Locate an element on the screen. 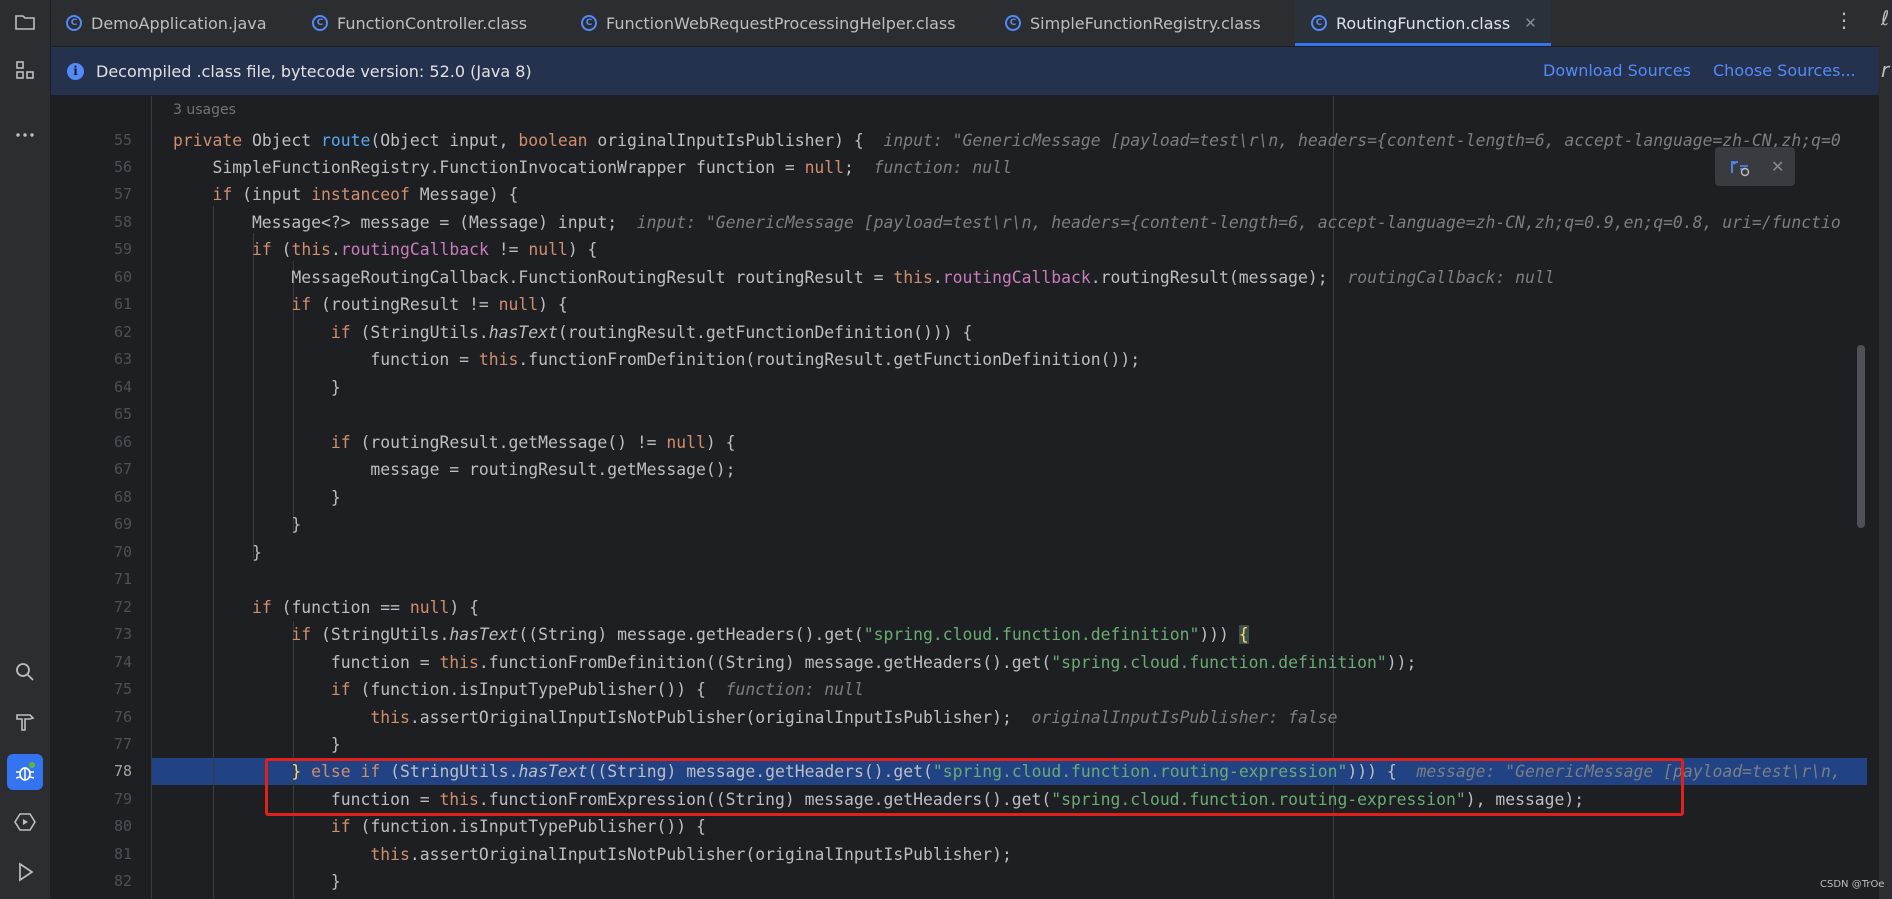 This screenshot has height=899, width=1892. close-toolbar-icon: ✕ is located at coordinates (1777, 166).